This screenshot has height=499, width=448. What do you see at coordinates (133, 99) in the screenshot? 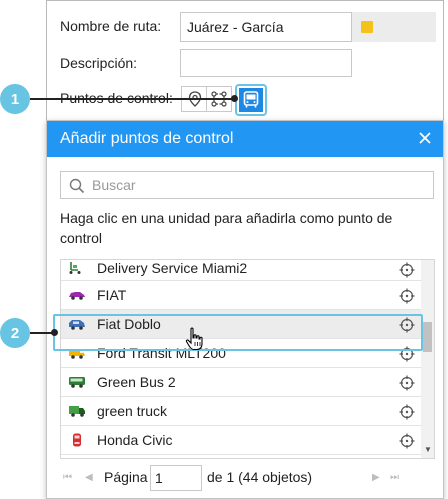
I see `callout-1-pointer` at bounding box center [133, 99].